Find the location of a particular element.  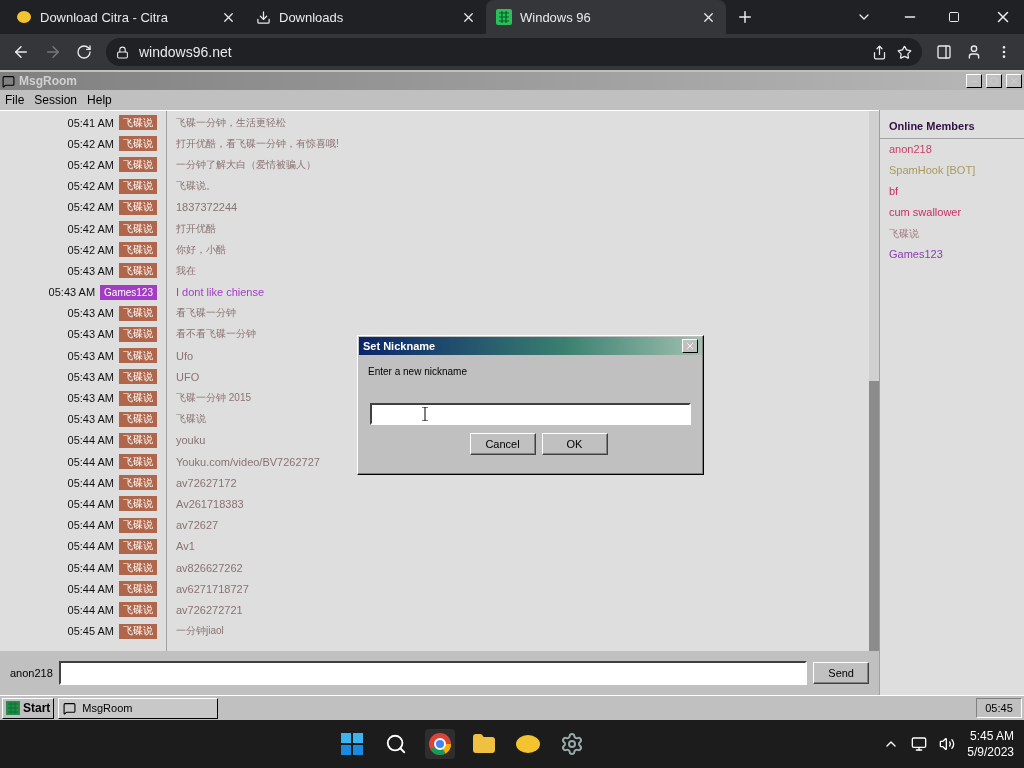

grid-icon is located at coordinates (504, 17).